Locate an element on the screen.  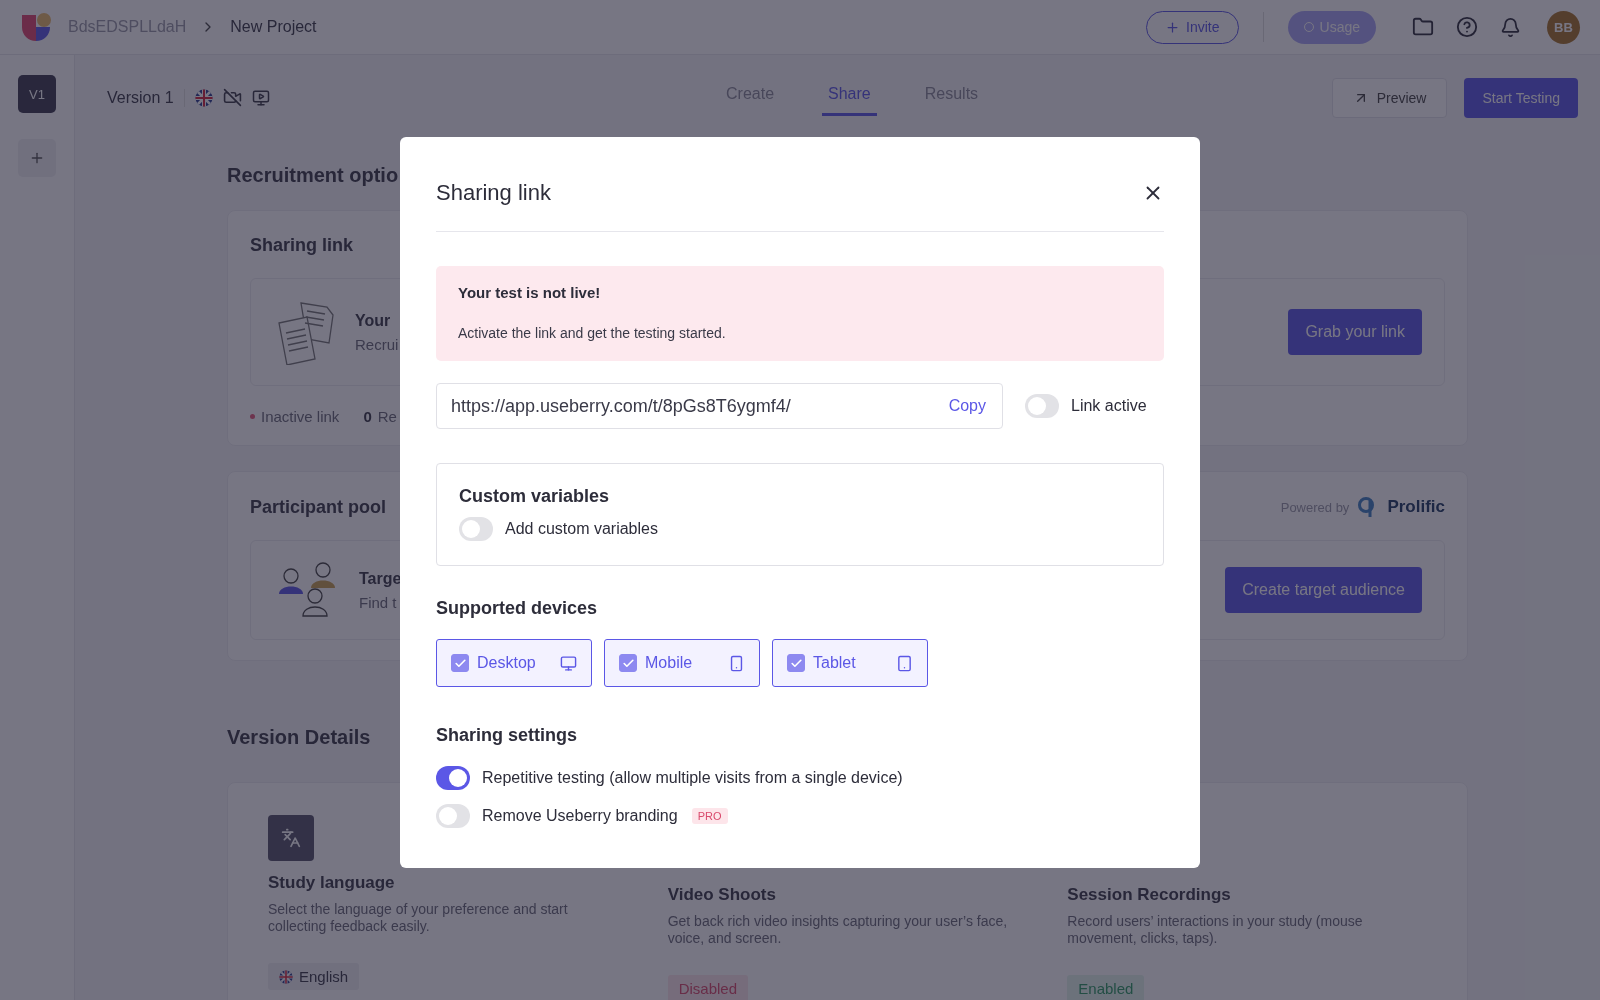
status-badge: Enabled is located at coordinates (1106, 987).